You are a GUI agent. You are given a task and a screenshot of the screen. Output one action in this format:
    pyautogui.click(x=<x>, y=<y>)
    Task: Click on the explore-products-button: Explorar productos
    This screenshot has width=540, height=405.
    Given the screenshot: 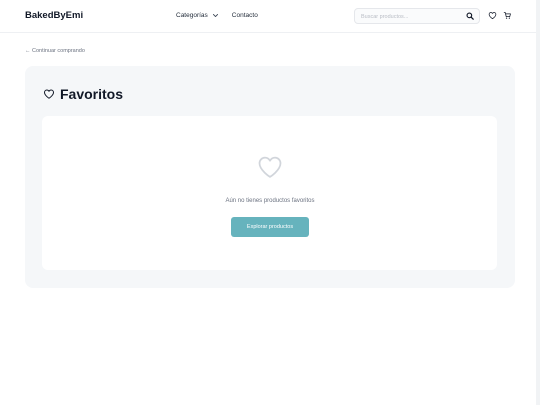 What is the action you would take?
    pyautogui.click(x=270, y=227)
    